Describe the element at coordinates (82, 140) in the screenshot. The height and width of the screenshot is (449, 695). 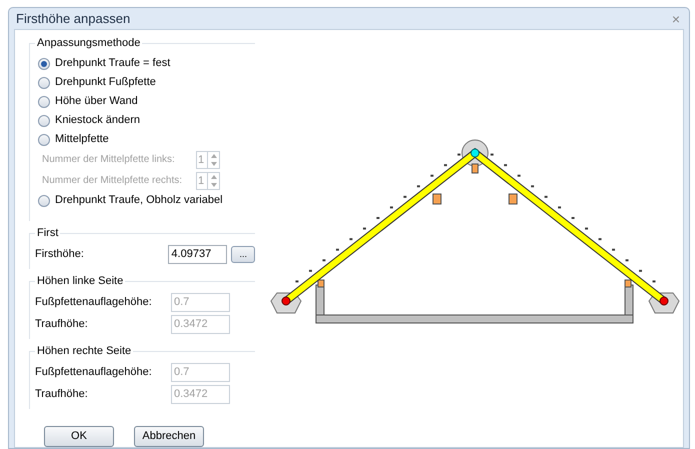
I see `radio-label: Mittelpfette` at that location.